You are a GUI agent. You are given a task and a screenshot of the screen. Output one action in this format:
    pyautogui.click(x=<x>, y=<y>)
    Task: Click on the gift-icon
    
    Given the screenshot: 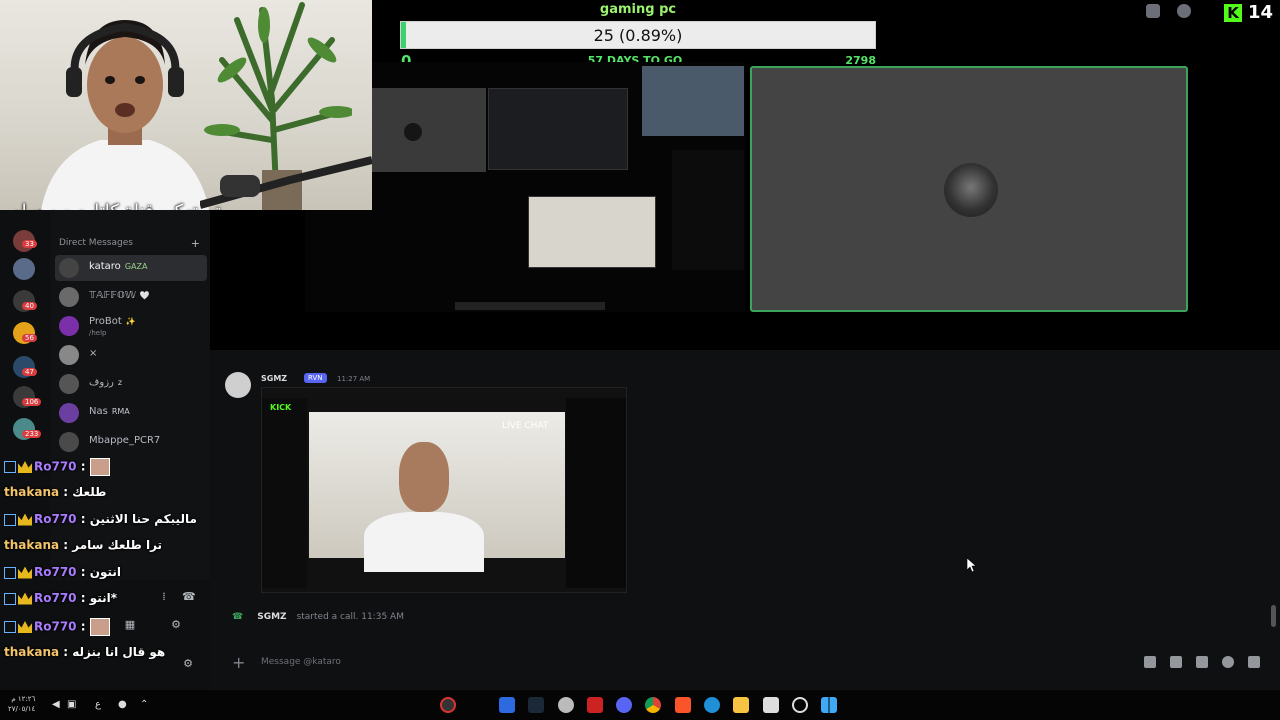 What is the action you would take?
    pyautogui.click(x=1150, y=662)
    